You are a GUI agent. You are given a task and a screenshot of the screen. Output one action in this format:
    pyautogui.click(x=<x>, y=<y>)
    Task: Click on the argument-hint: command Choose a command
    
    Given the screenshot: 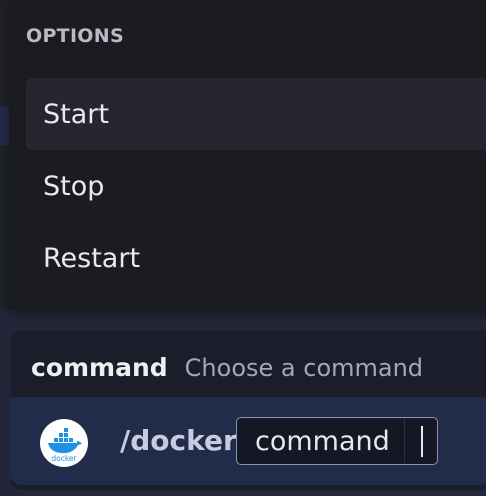 What is the action you would take?
    pyautogui.click(x=227, y=370)
    